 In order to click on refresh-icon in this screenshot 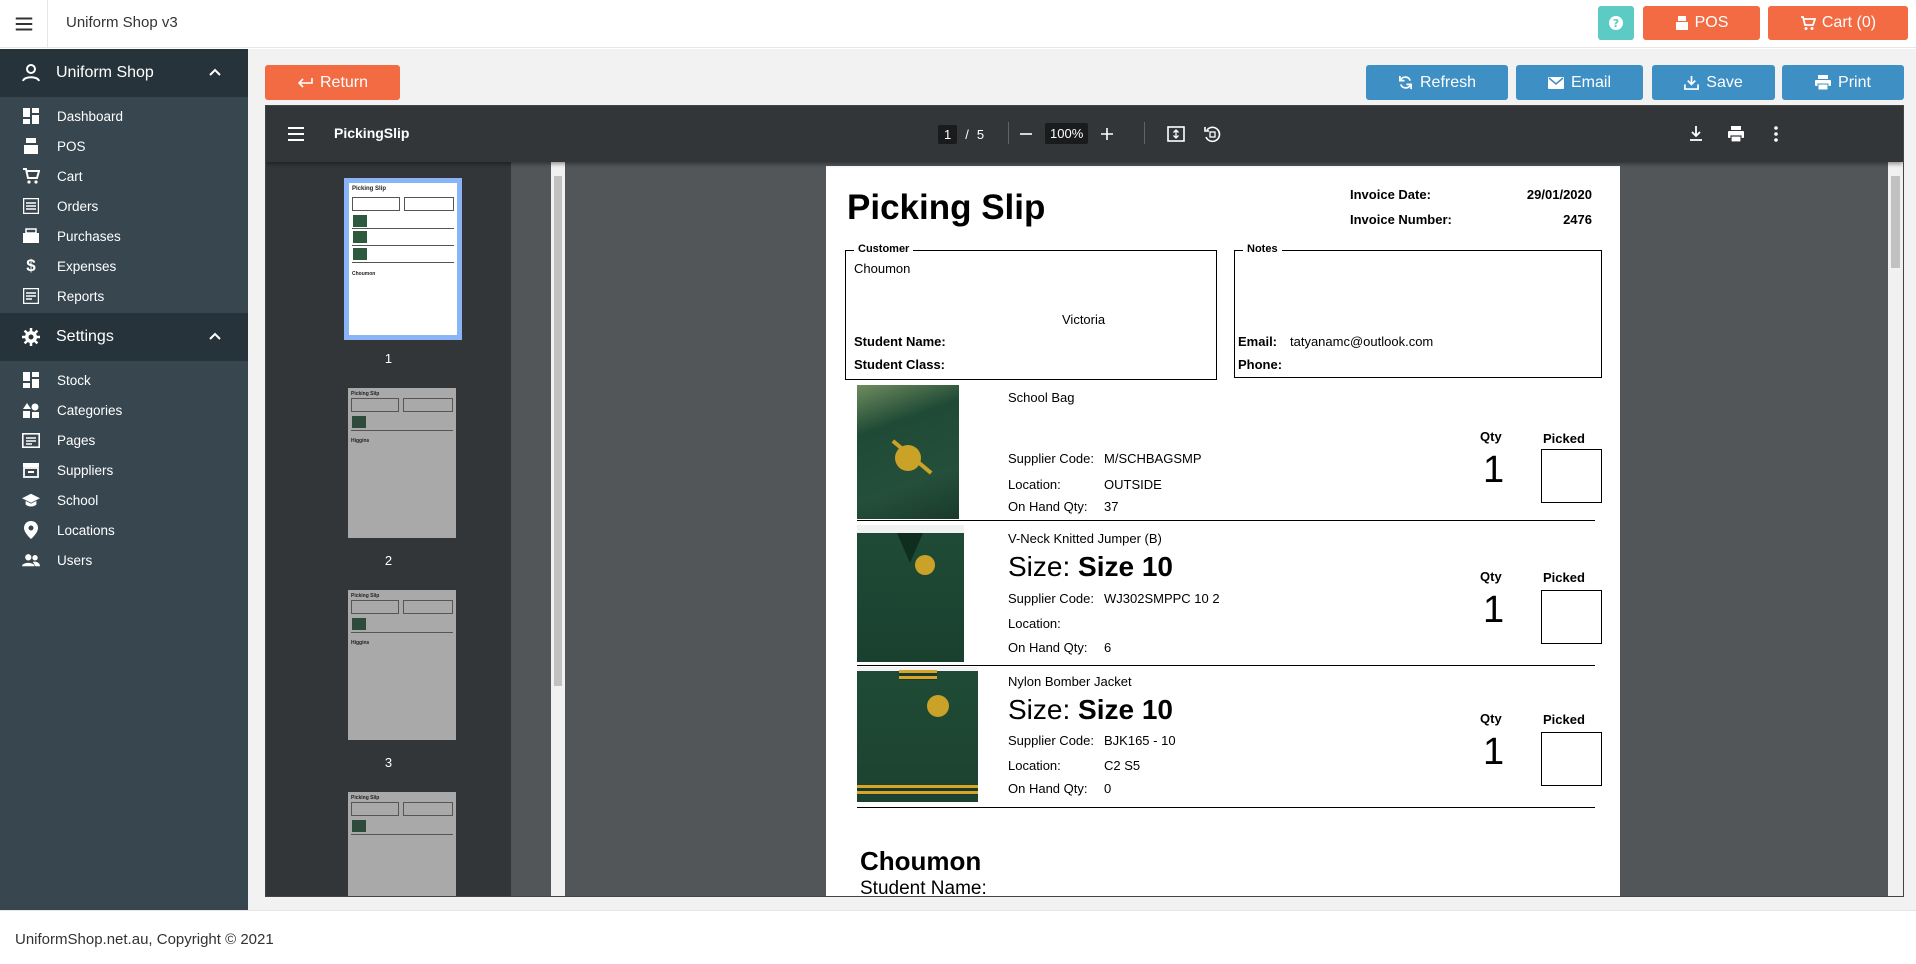, I will do `click(1405, 82)`.